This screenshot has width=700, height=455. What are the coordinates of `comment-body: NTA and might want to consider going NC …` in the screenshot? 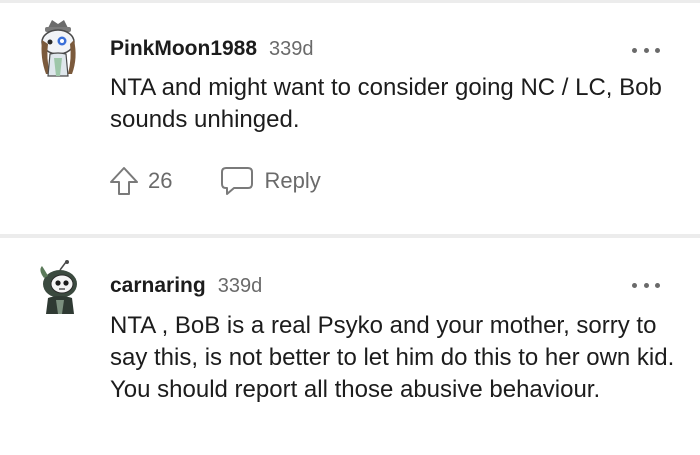 It's located at (386, 103).